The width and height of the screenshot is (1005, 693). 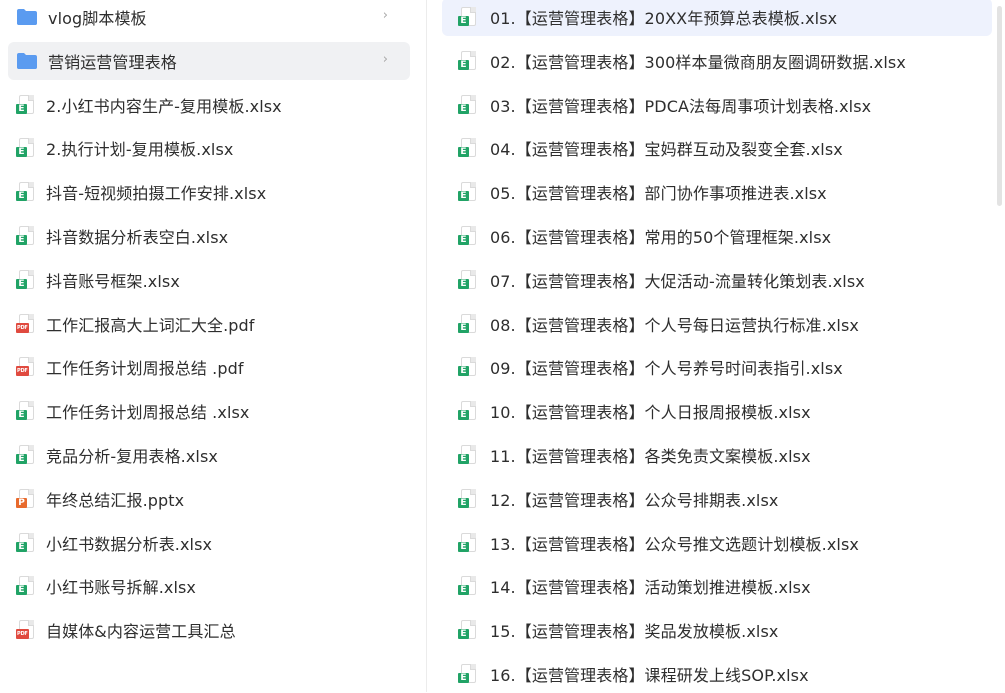 I want to click on file-item: E 08.【运营管理表格】个人号每日运营执行标准.xlsx, so click(x=717, y=324).